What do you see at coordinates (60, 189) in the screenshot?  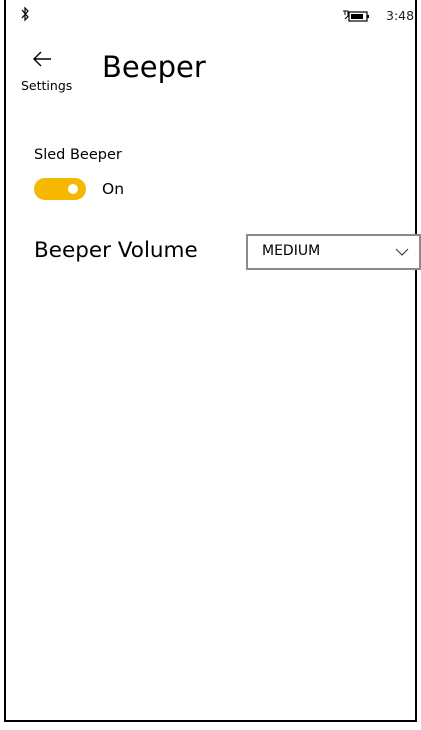 I see `sled-beeper-toggle` at bounding box center [60, 189].